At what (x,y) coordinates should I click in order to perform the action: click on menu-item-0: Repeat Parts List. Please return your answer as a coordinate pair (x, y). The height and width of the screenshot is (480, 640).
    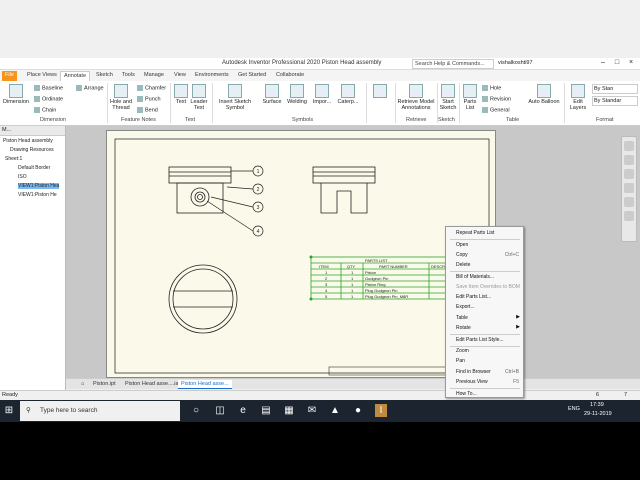
    Looking at the image, I should click on (484, 233).